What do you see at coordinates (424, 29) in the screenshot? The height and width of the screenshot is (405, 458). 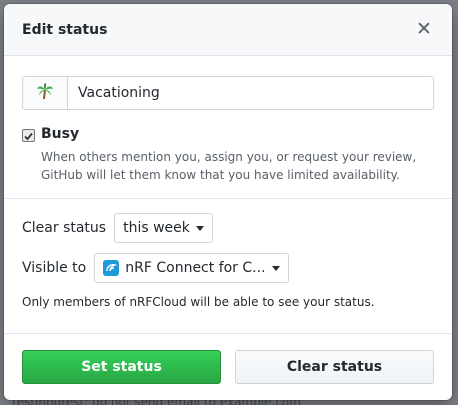 I see `close-icon: ✕` at bounding box center [424, 29].